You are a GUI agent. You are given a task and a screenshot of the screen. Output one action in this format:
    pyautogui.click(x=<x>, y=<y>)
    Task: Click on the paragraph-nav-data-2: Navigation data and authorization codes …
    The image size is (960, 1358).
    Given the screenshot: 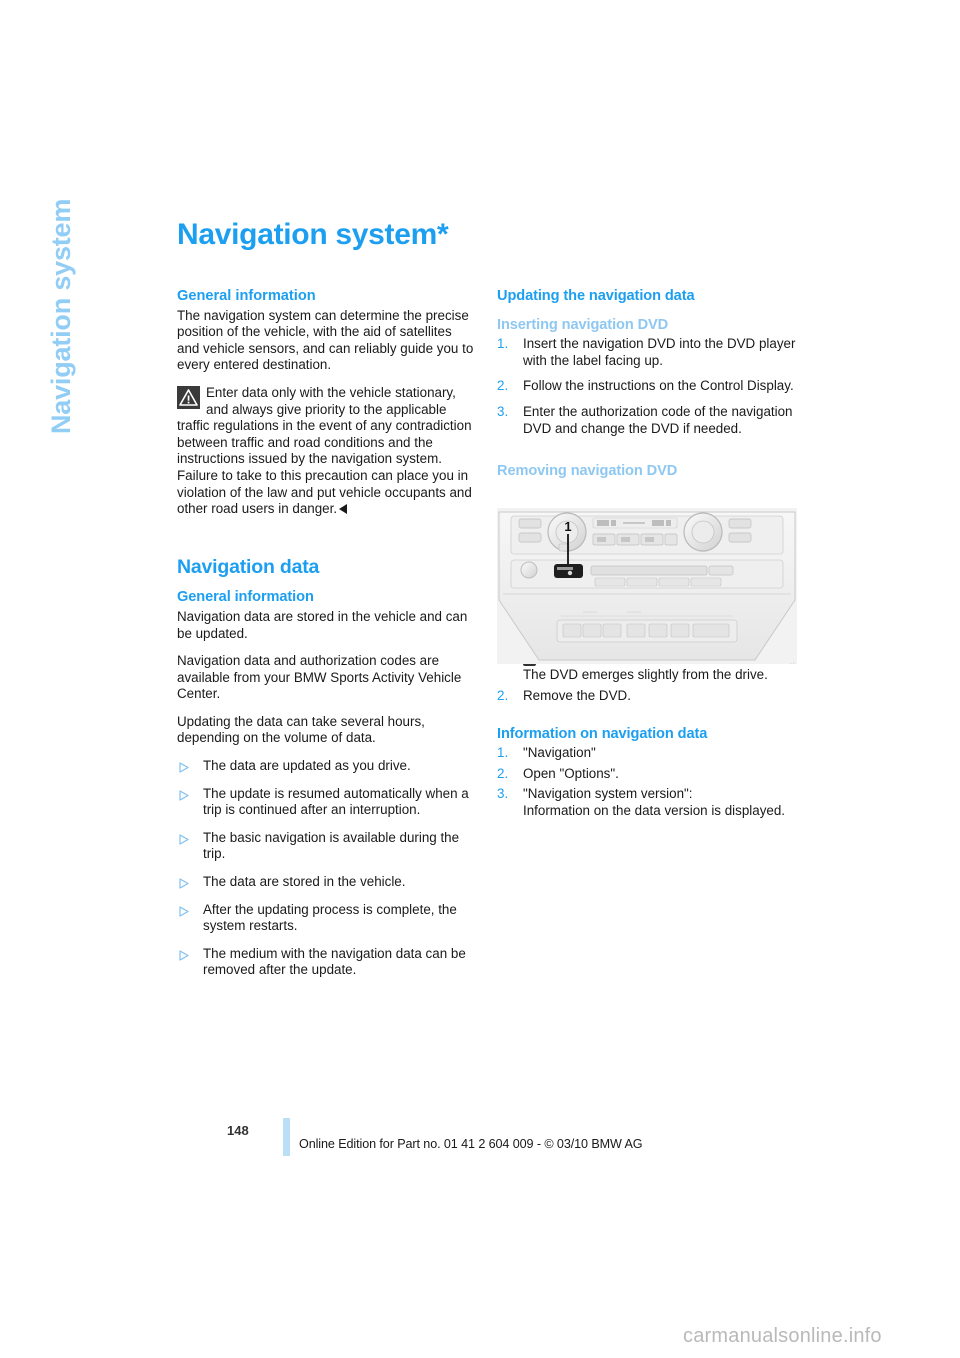 What is the action you would take?
    pyautogui.click(x=319, y=677)
    